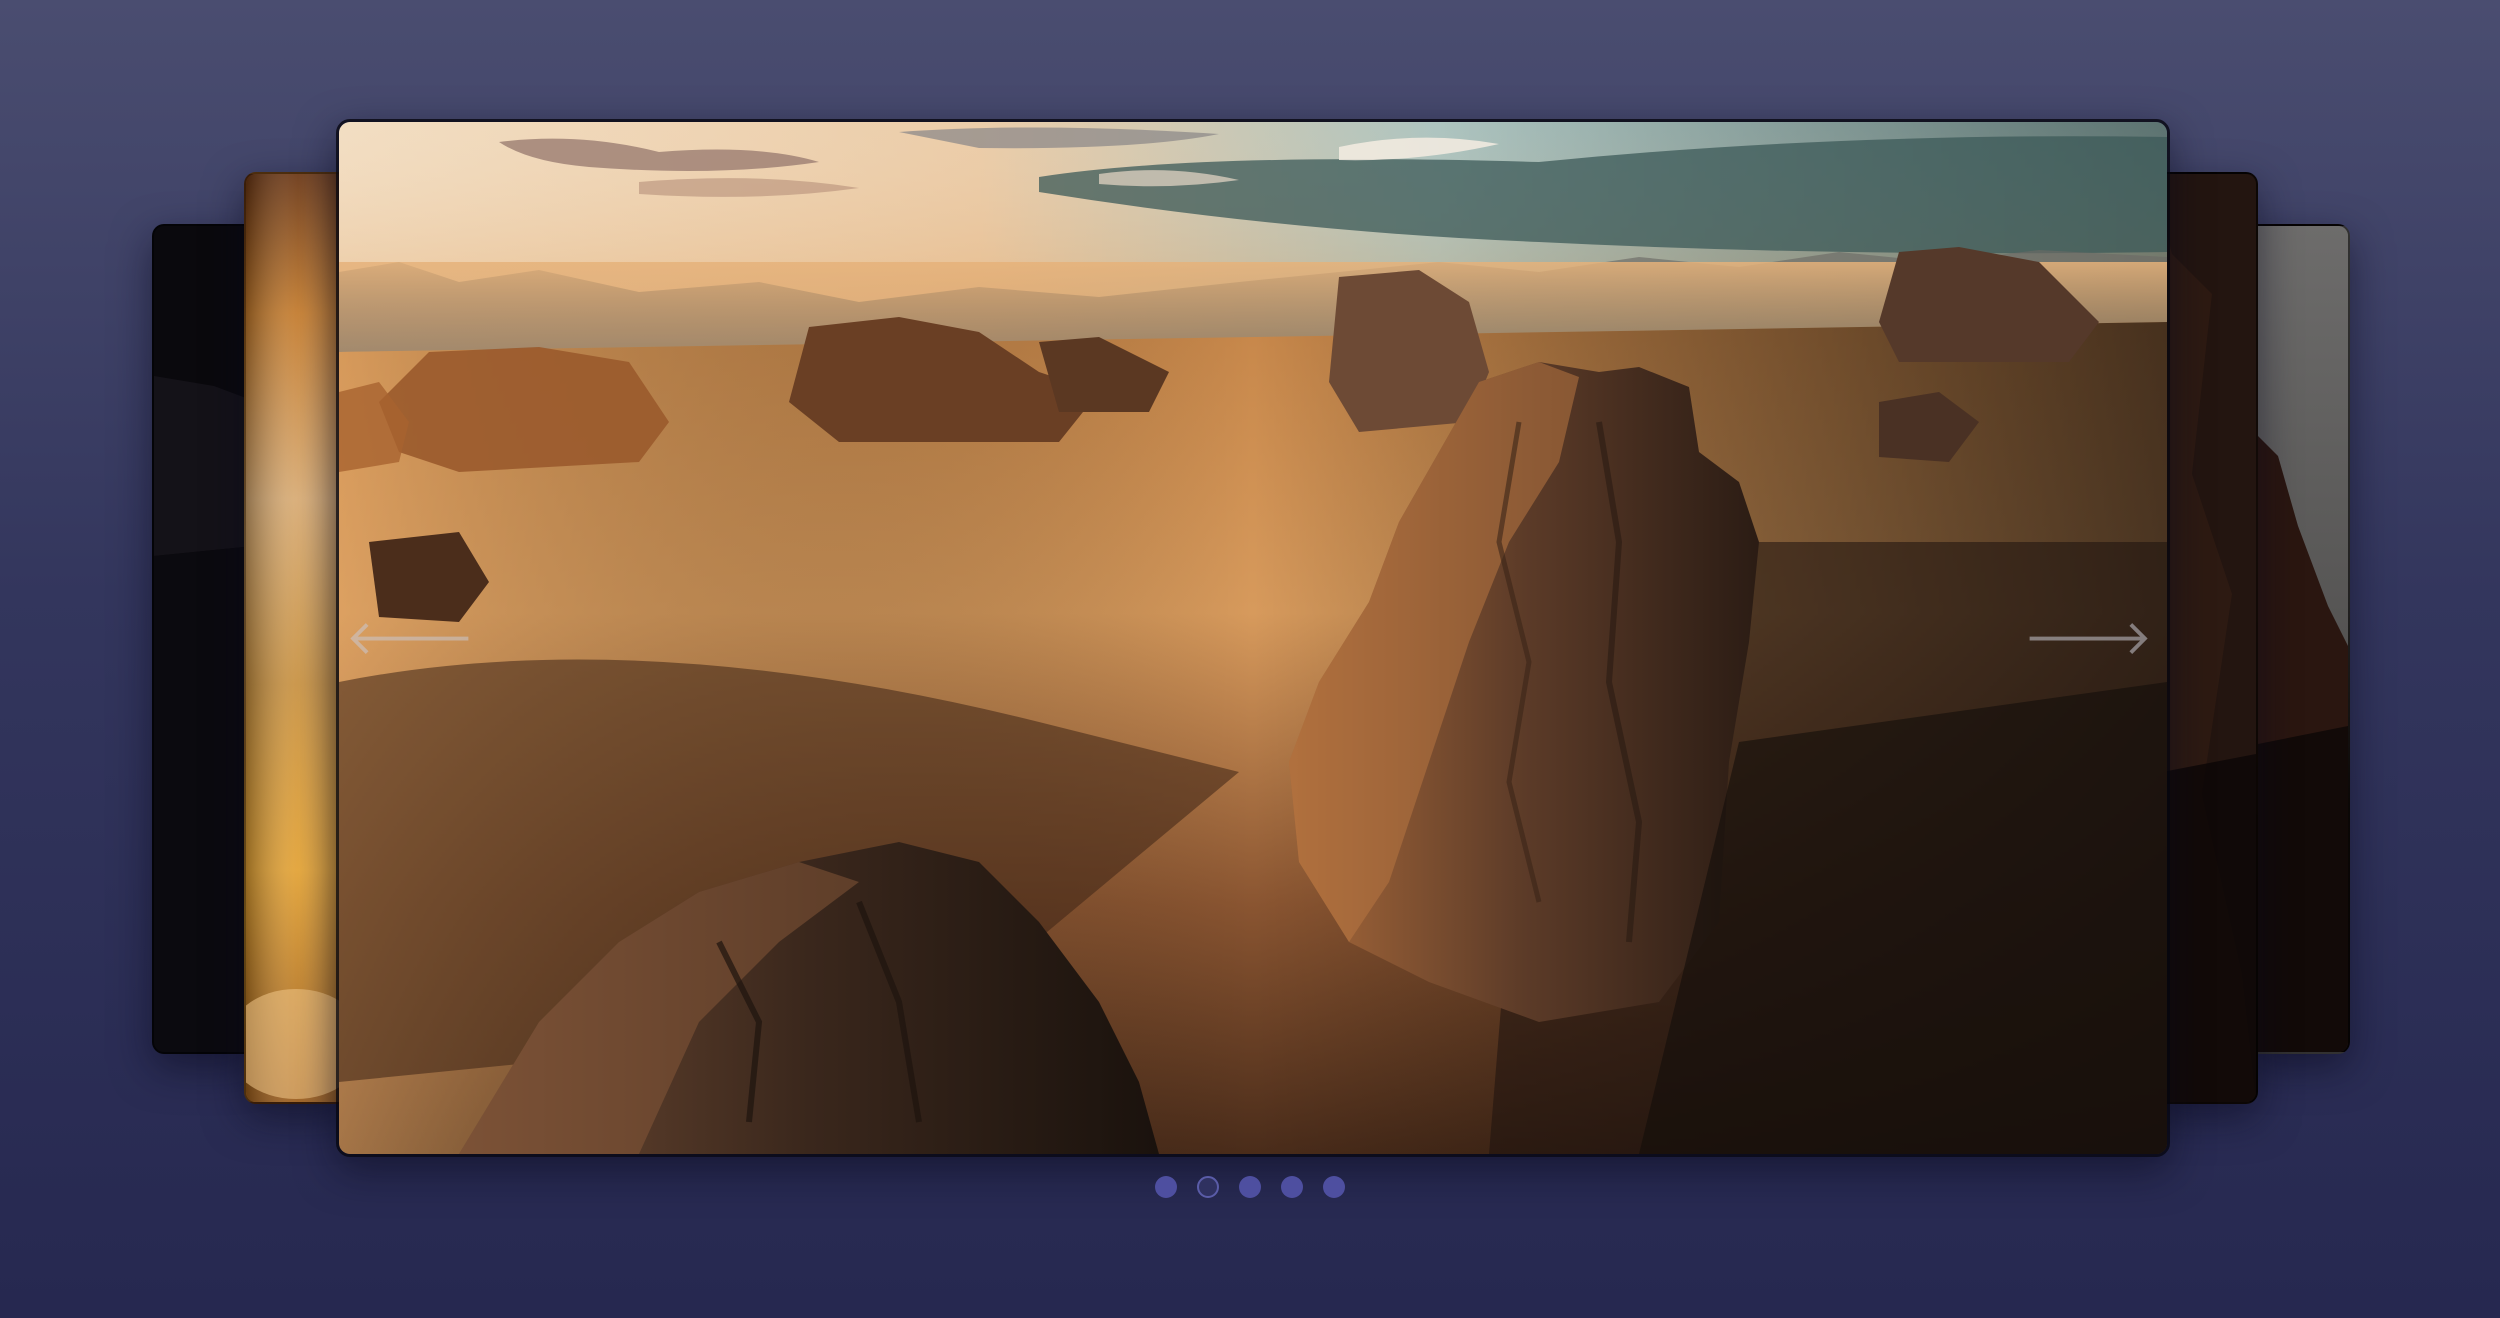  Describe the element at coordinates (298, 638) in the screenshot. I see `sunset-clouds-image` at that location.